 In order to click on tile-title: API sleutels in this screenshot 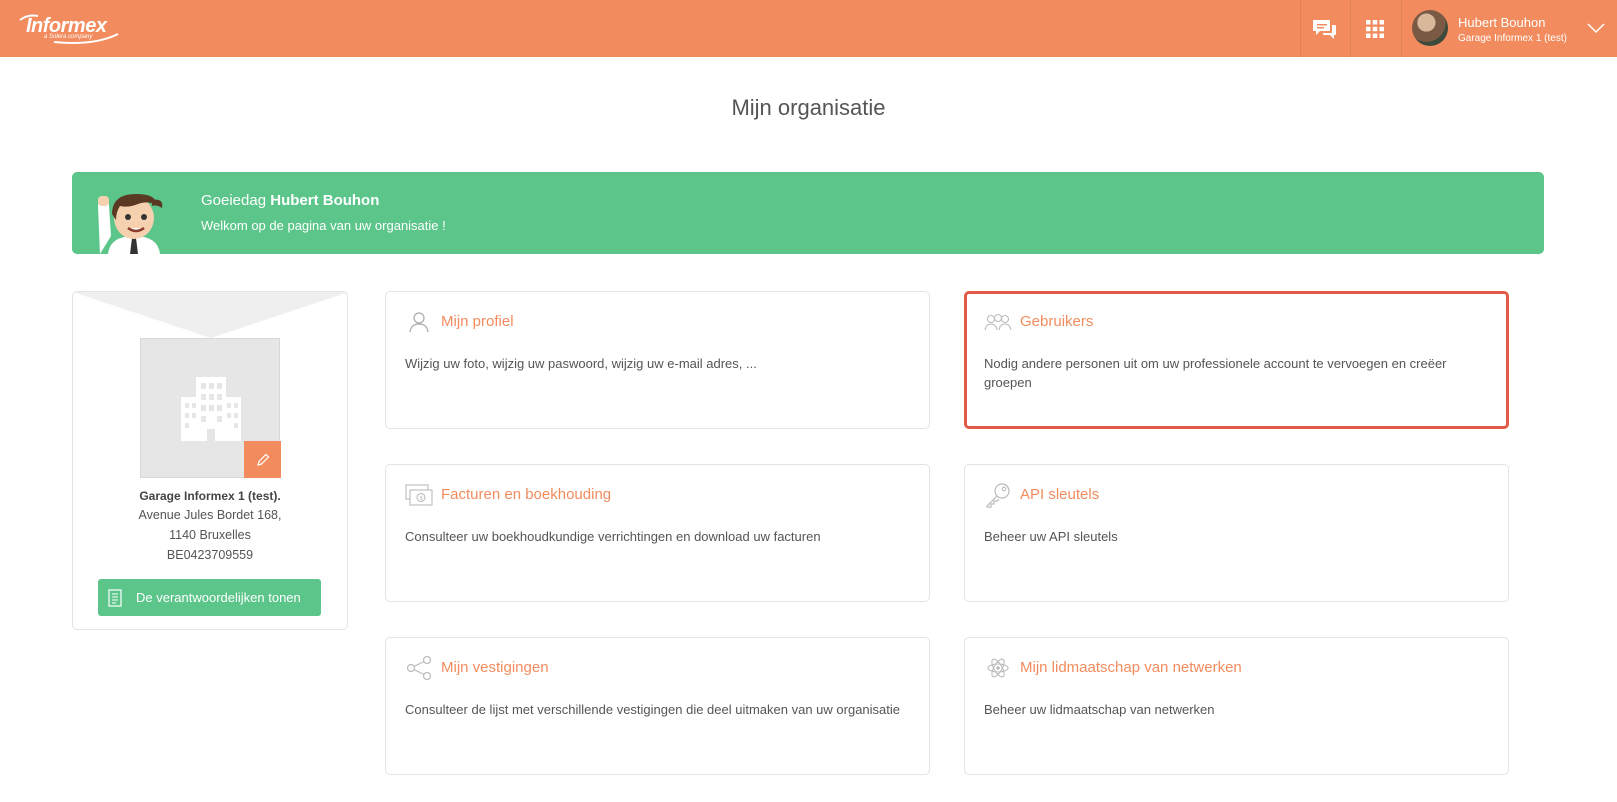, I will do `click(1060, 494)`.